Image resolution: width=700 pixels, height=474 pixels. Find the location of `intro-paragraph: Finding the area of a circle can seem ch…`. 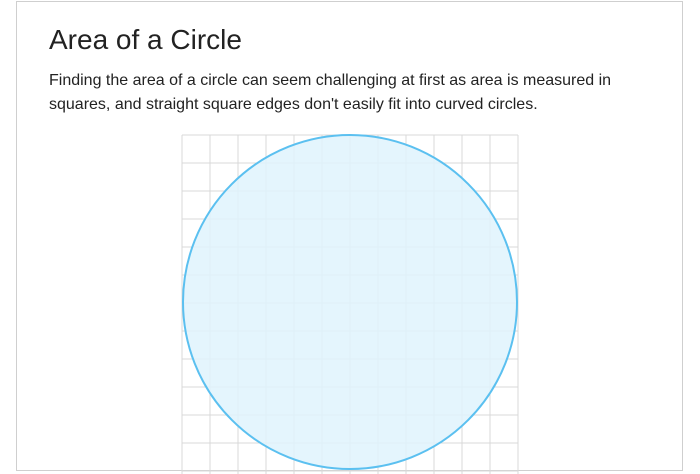

intro-paragraph: Finding the area of a circle can seem ch… is located at coordinates (330, 92).